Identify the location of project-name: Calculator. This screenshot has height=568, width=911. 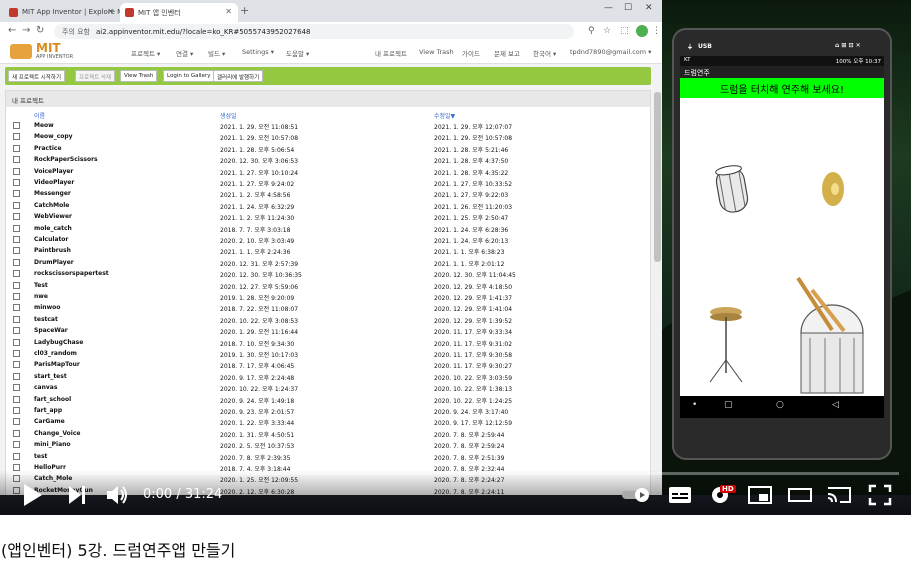
(51, 239).